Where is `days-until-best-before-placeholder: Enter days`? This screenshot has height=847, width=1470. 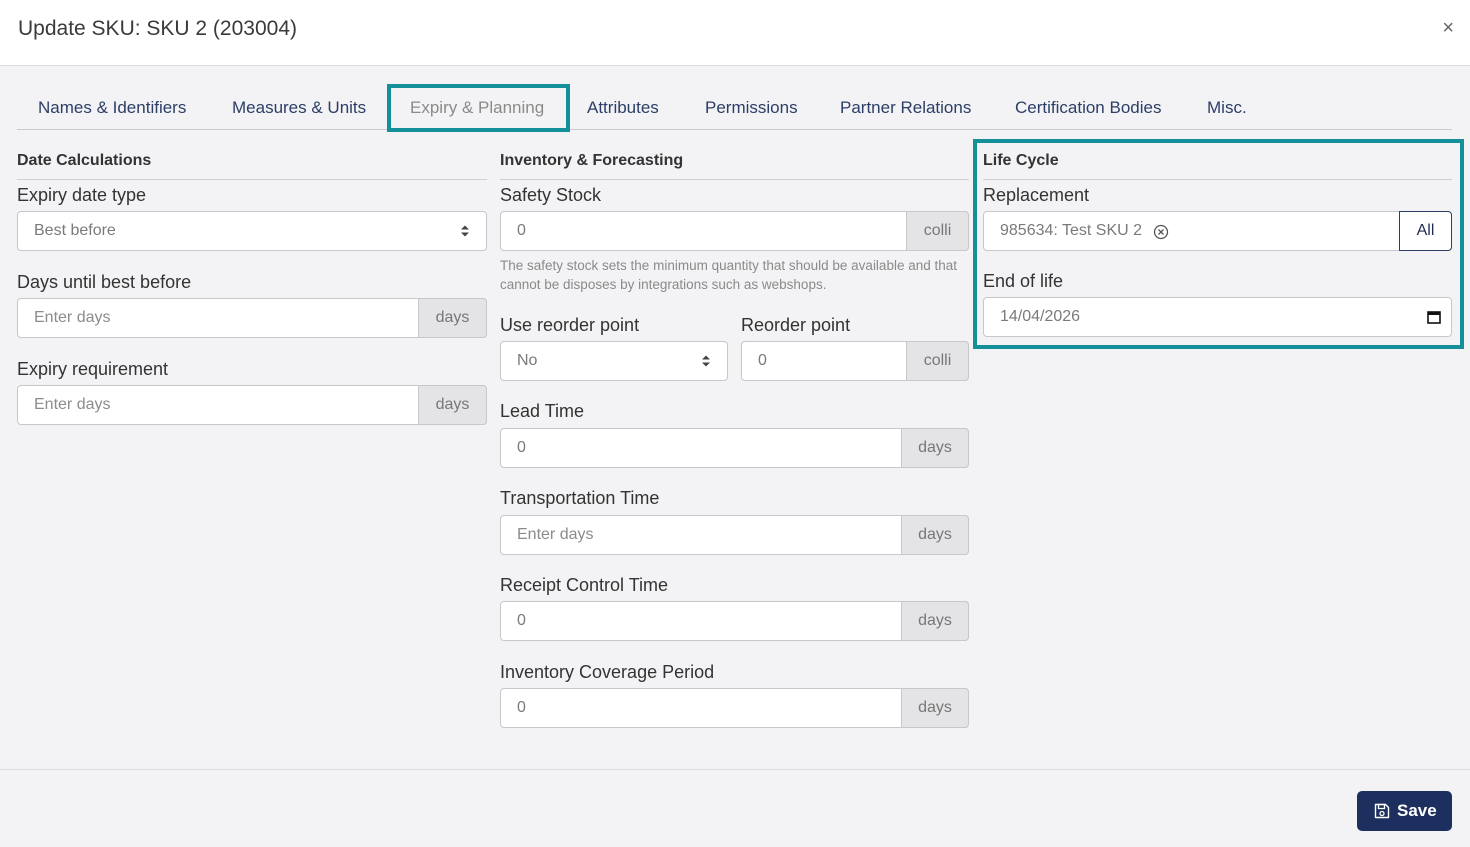
days-until-best-before-placeholder: Enter days is located at coordinates (72, 317).